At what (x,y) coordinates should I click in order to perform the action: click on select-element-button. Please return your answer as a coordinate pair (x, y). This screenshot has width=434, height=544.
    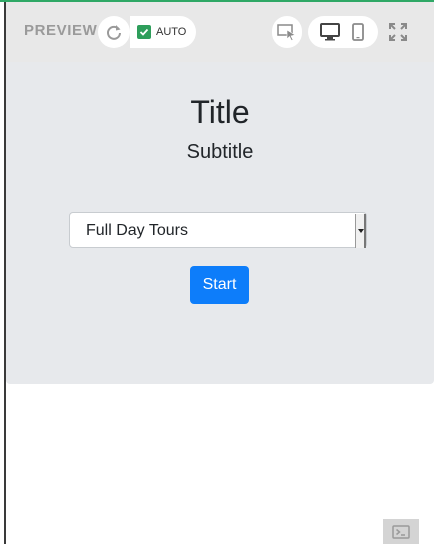
    Looking at the image, I should click on (287, 32).